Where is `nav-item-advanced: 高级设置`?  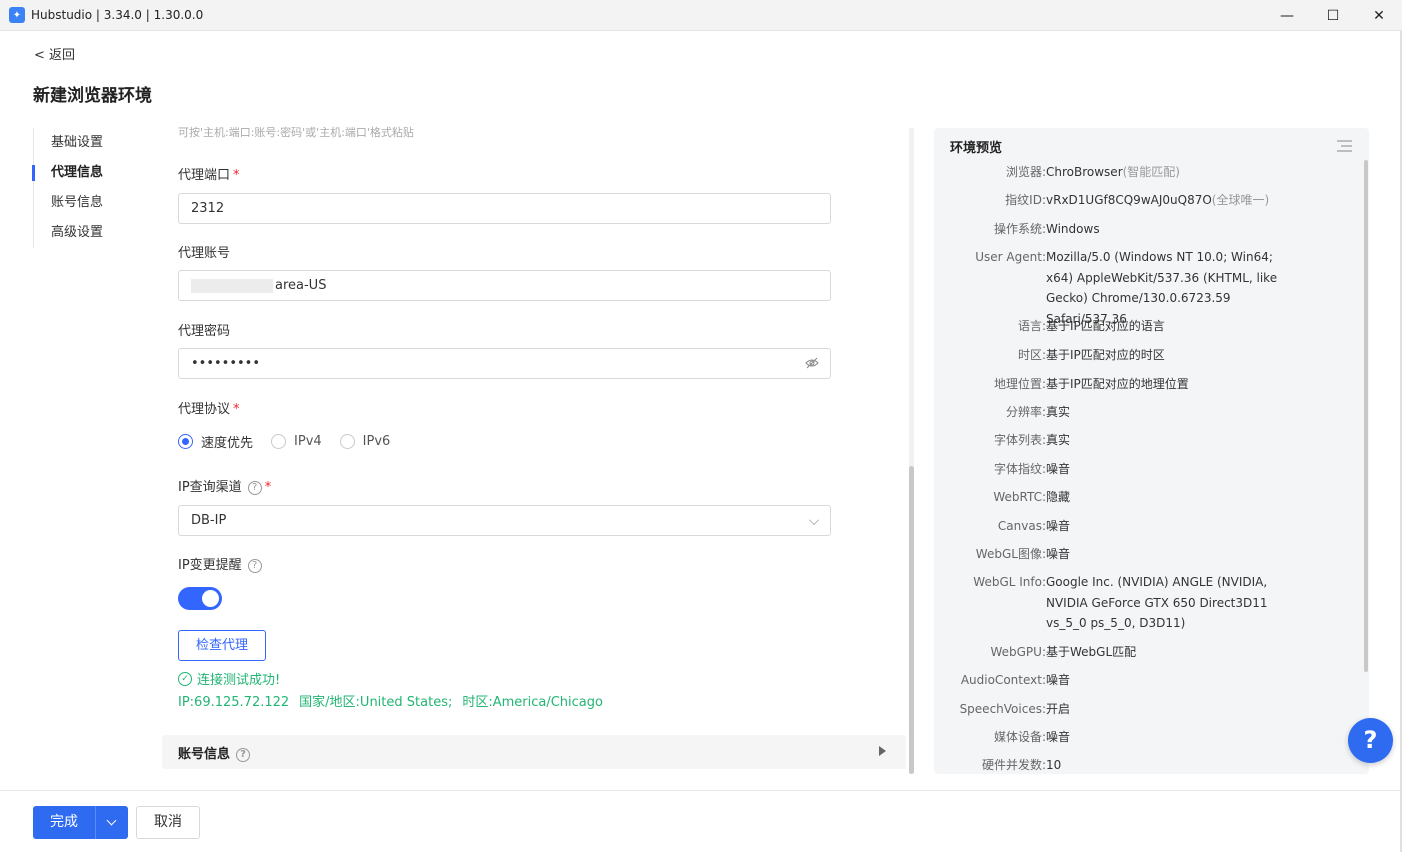 nav-item-advanced: 高级设置 is located at coordinates (88, 233).